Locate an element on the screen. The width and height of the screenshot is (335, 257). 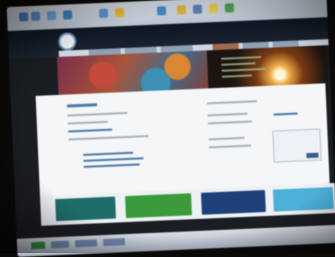
history-icon is located at coordinates (161, 11).